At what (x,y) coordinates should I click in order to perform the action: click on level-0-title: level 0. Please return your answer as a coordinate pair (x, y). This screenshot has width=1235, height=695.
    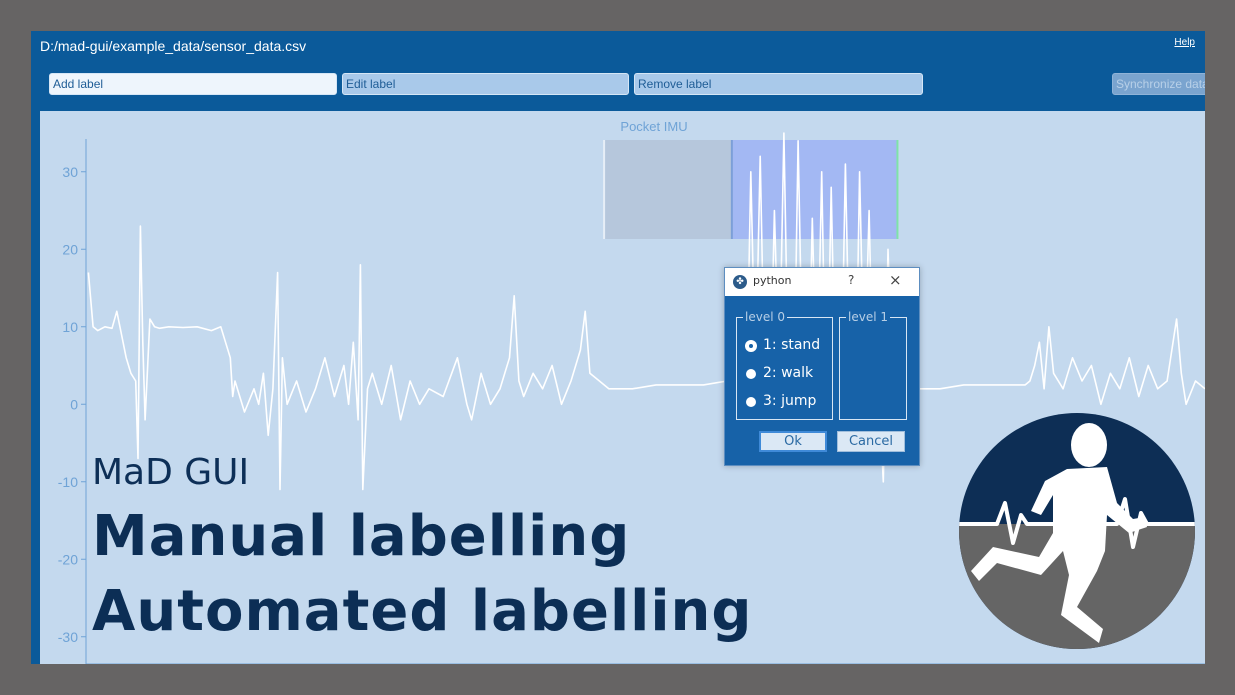
    Looking at the image, I should click on (765, 317).